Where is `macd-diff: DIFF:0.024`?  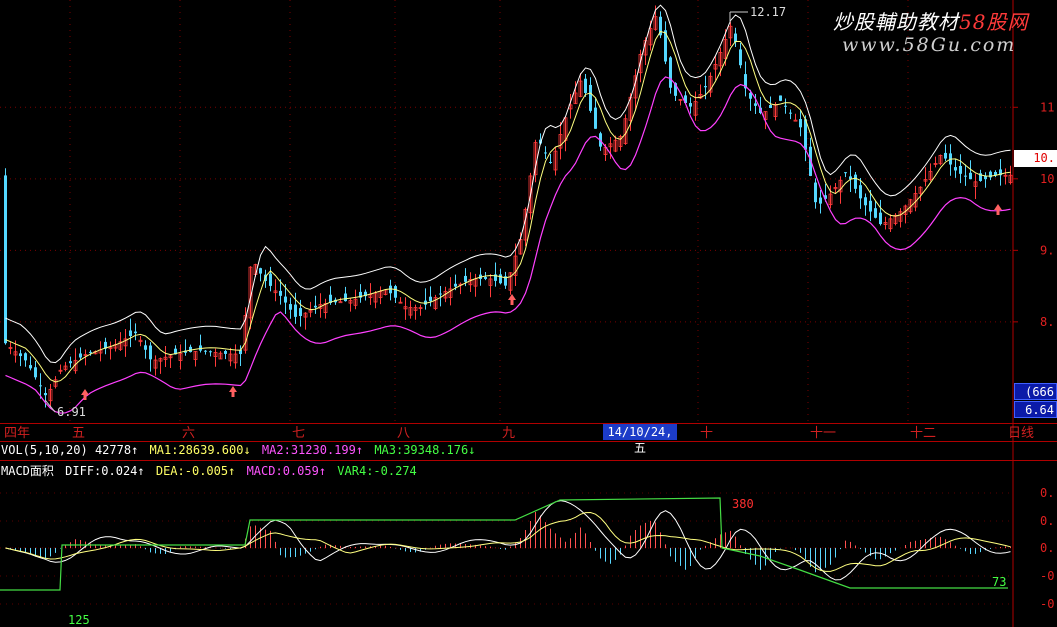 macd-diff: DIFF:0.024 is located at coordinates (101, 471).